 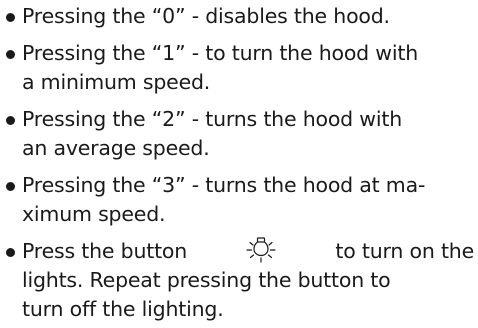 I want to click on list-item-line: Pressing the “0” - disables the hood., so click(x=206, y=16).